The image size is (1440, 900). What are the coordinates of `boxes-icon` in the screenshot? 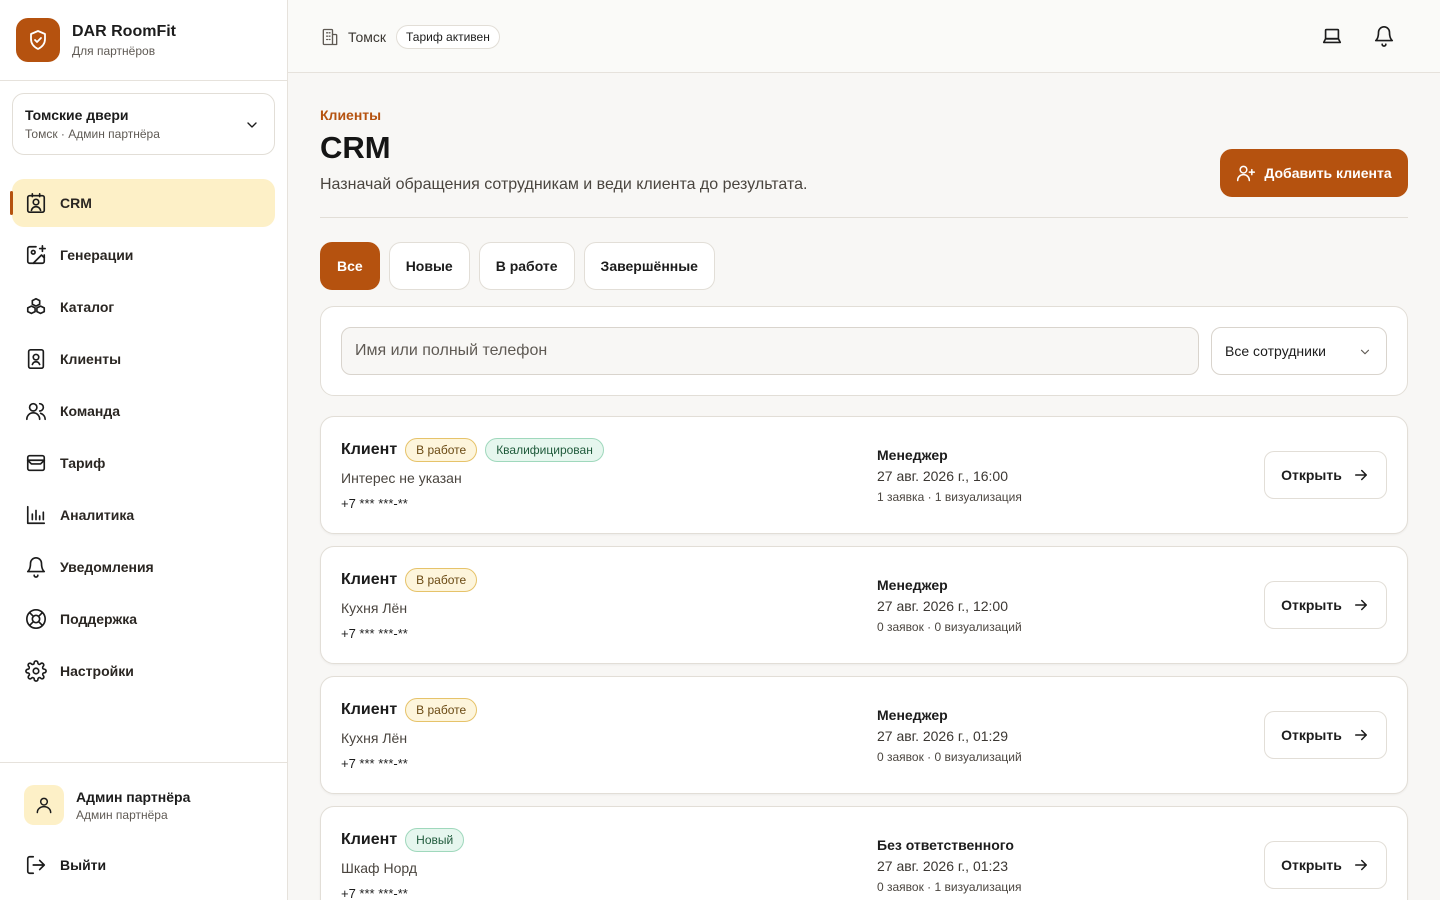 It's located at (36, 307).